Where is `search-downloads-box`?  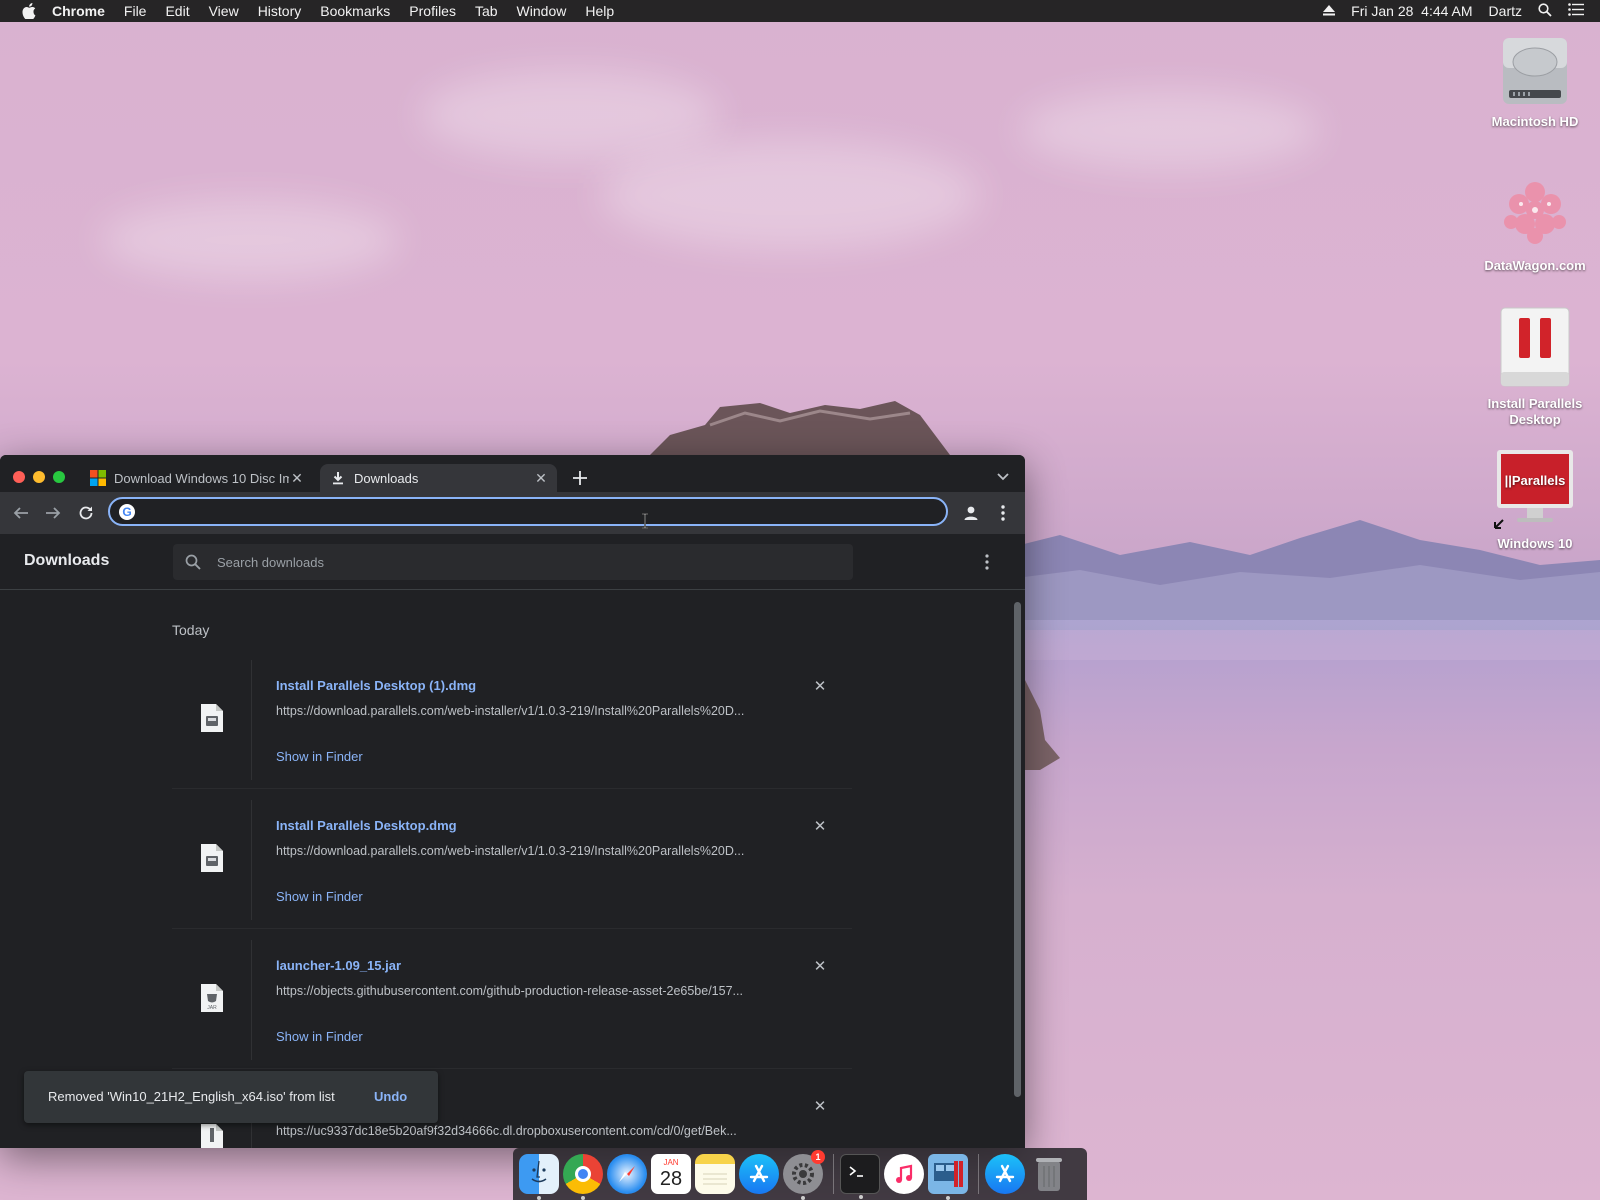 search-downloads-box is located at coordinates (513, 562).